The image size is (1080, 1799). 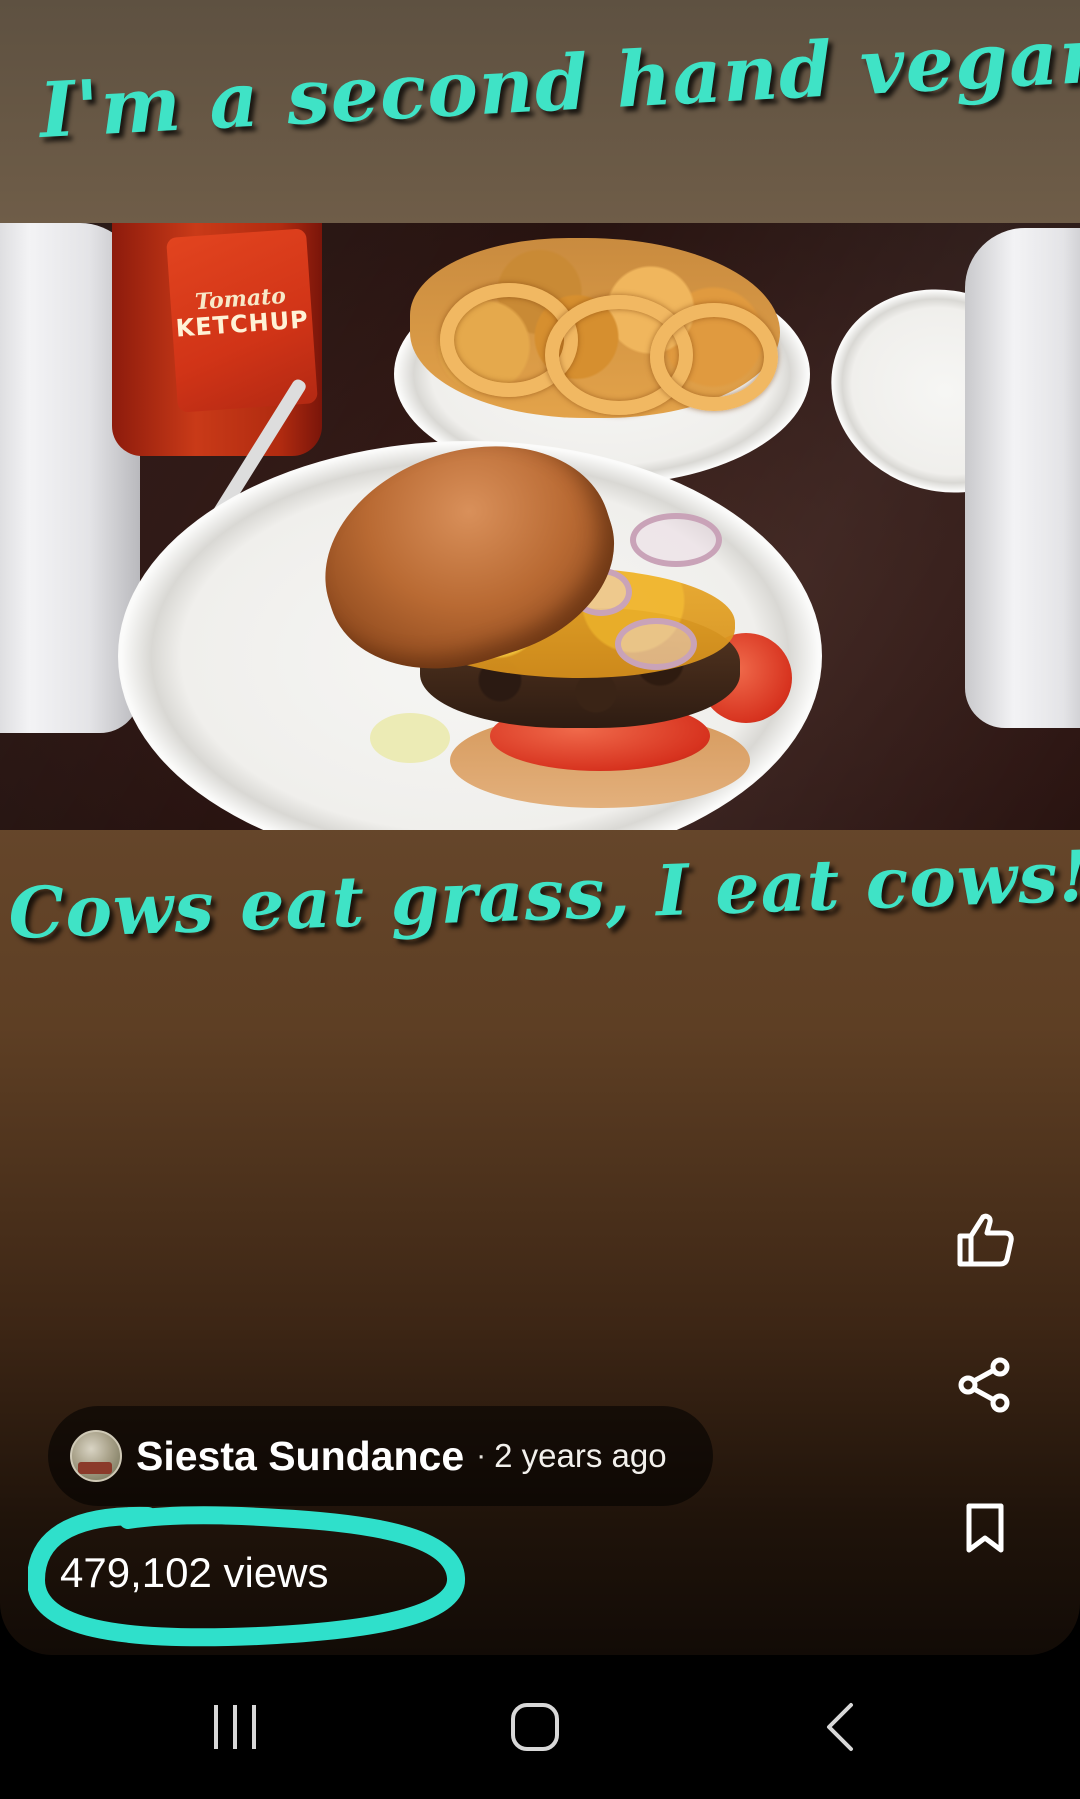 I want to click on view-count: 479,102 views, so click(x=194, y=1572).